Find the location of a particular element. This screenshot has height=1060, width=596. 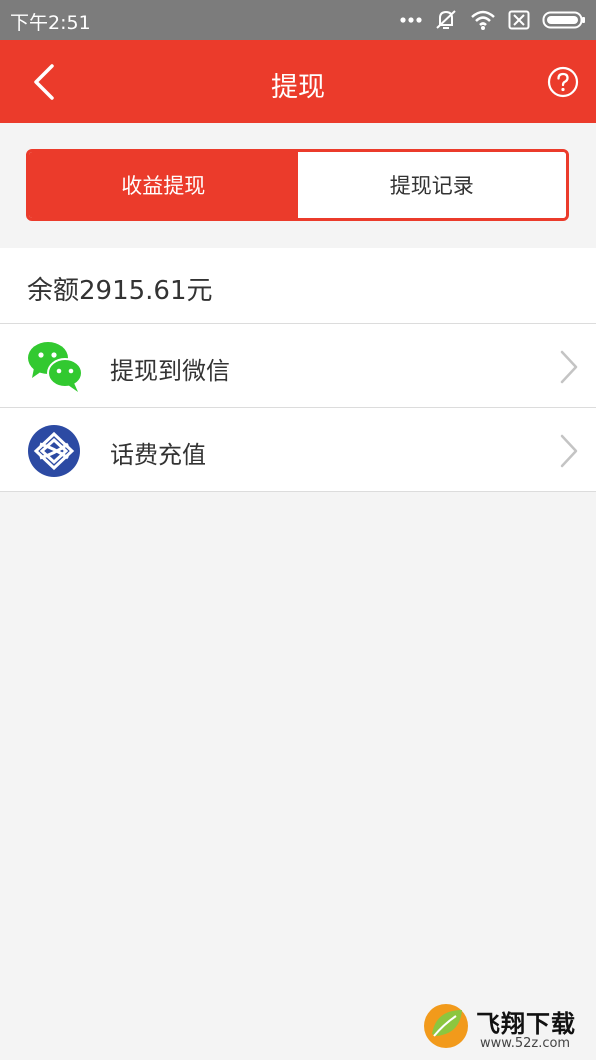

withdraw-to-wechat-row: 提现到微信 is located at coordinates (298, 366).